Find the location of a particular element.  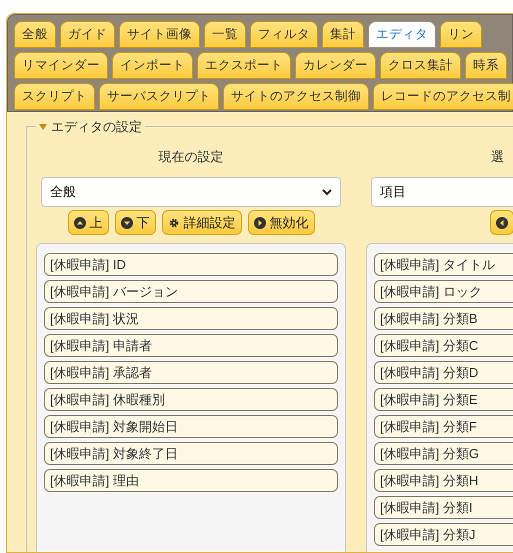

field-item: [休暇申請] 休暇種別 is located at coordinates (191, 399).